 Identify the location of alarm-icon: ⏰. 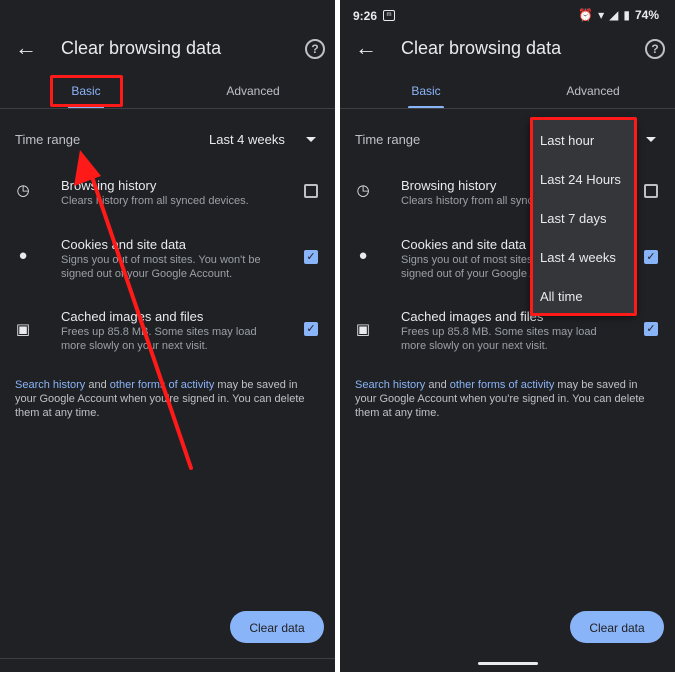
(586, 15).